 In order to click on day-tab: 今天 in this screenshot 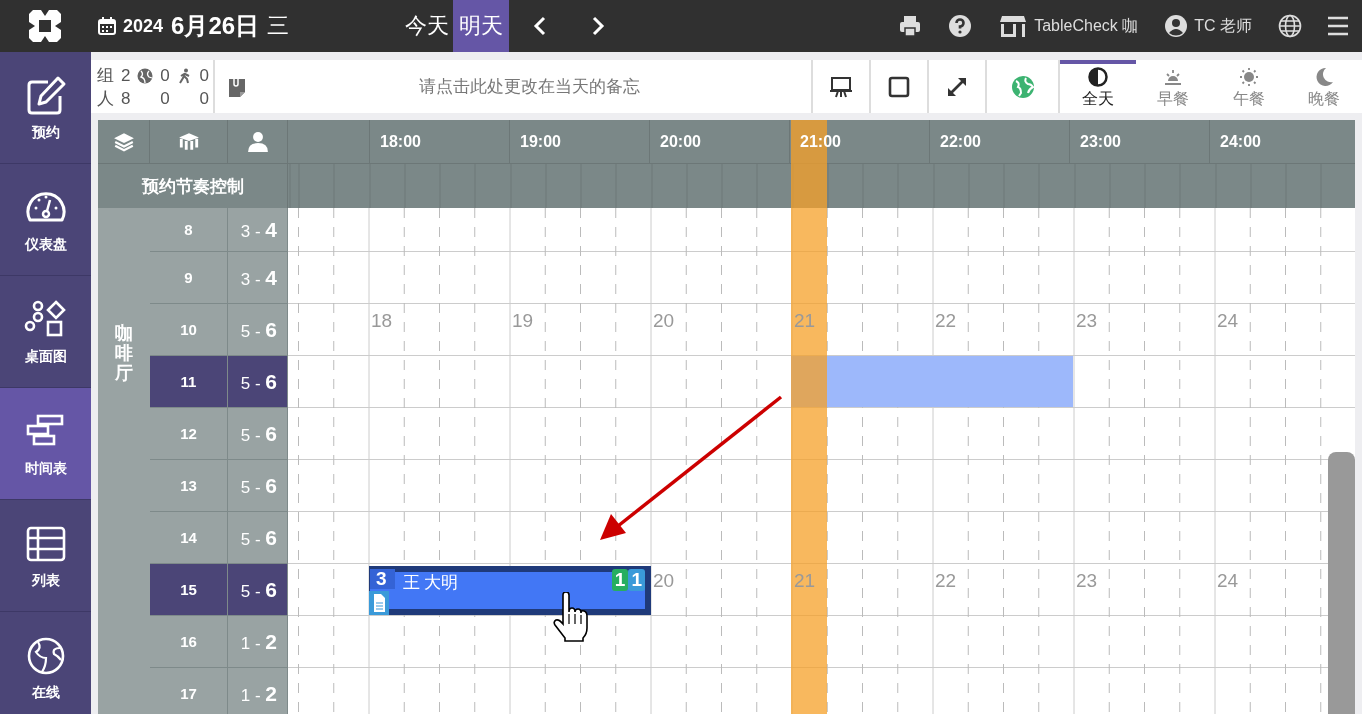, I will do `click(427, 26)`.